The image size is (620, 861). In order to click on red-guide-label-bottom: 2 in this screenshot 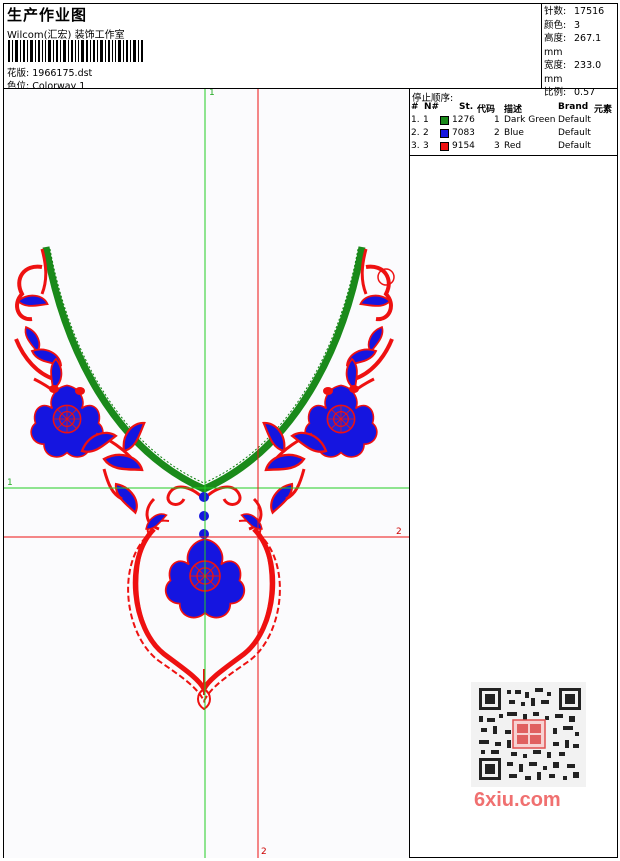, I will do `click(264, 852)`.